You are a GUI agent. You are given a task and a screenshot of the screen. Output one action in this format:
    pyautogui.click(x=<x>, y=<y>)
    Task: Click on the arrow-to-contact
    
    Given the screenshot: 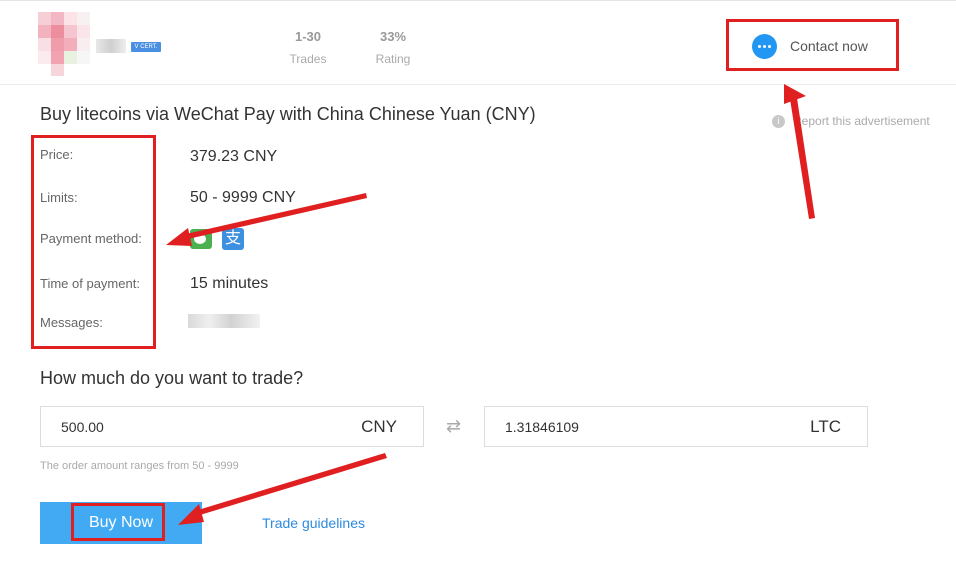 What is the action you would take?
    pyautogui.click(x=799, y=151)
    